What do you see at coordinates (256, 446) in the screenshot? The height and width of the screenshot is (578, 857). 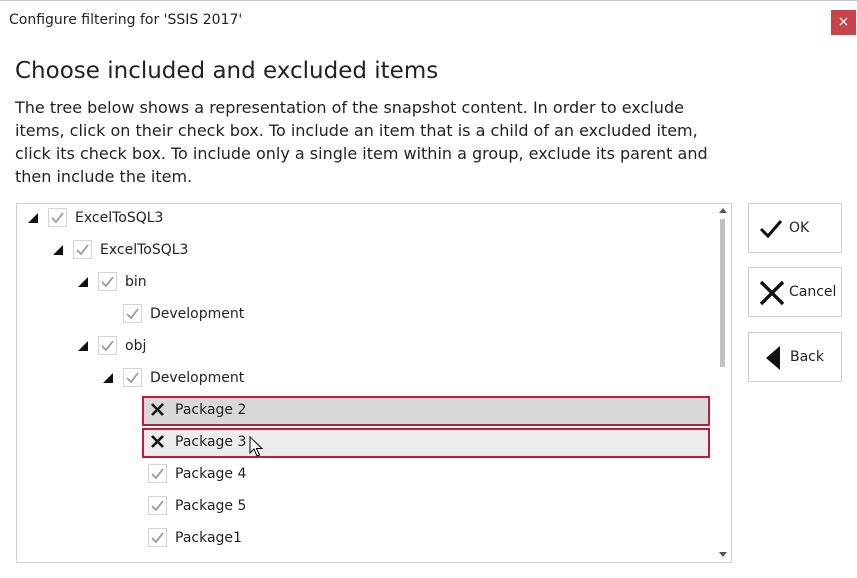 I see `mouse-cursor-icon` at bounding box center [256, 446].